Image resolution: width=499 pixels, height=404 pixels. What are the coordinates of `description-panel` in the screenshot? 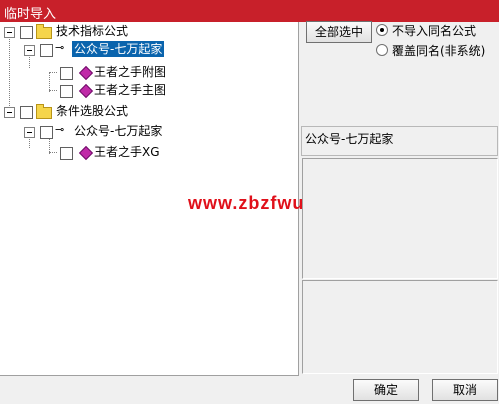 It's located at (400, 218).